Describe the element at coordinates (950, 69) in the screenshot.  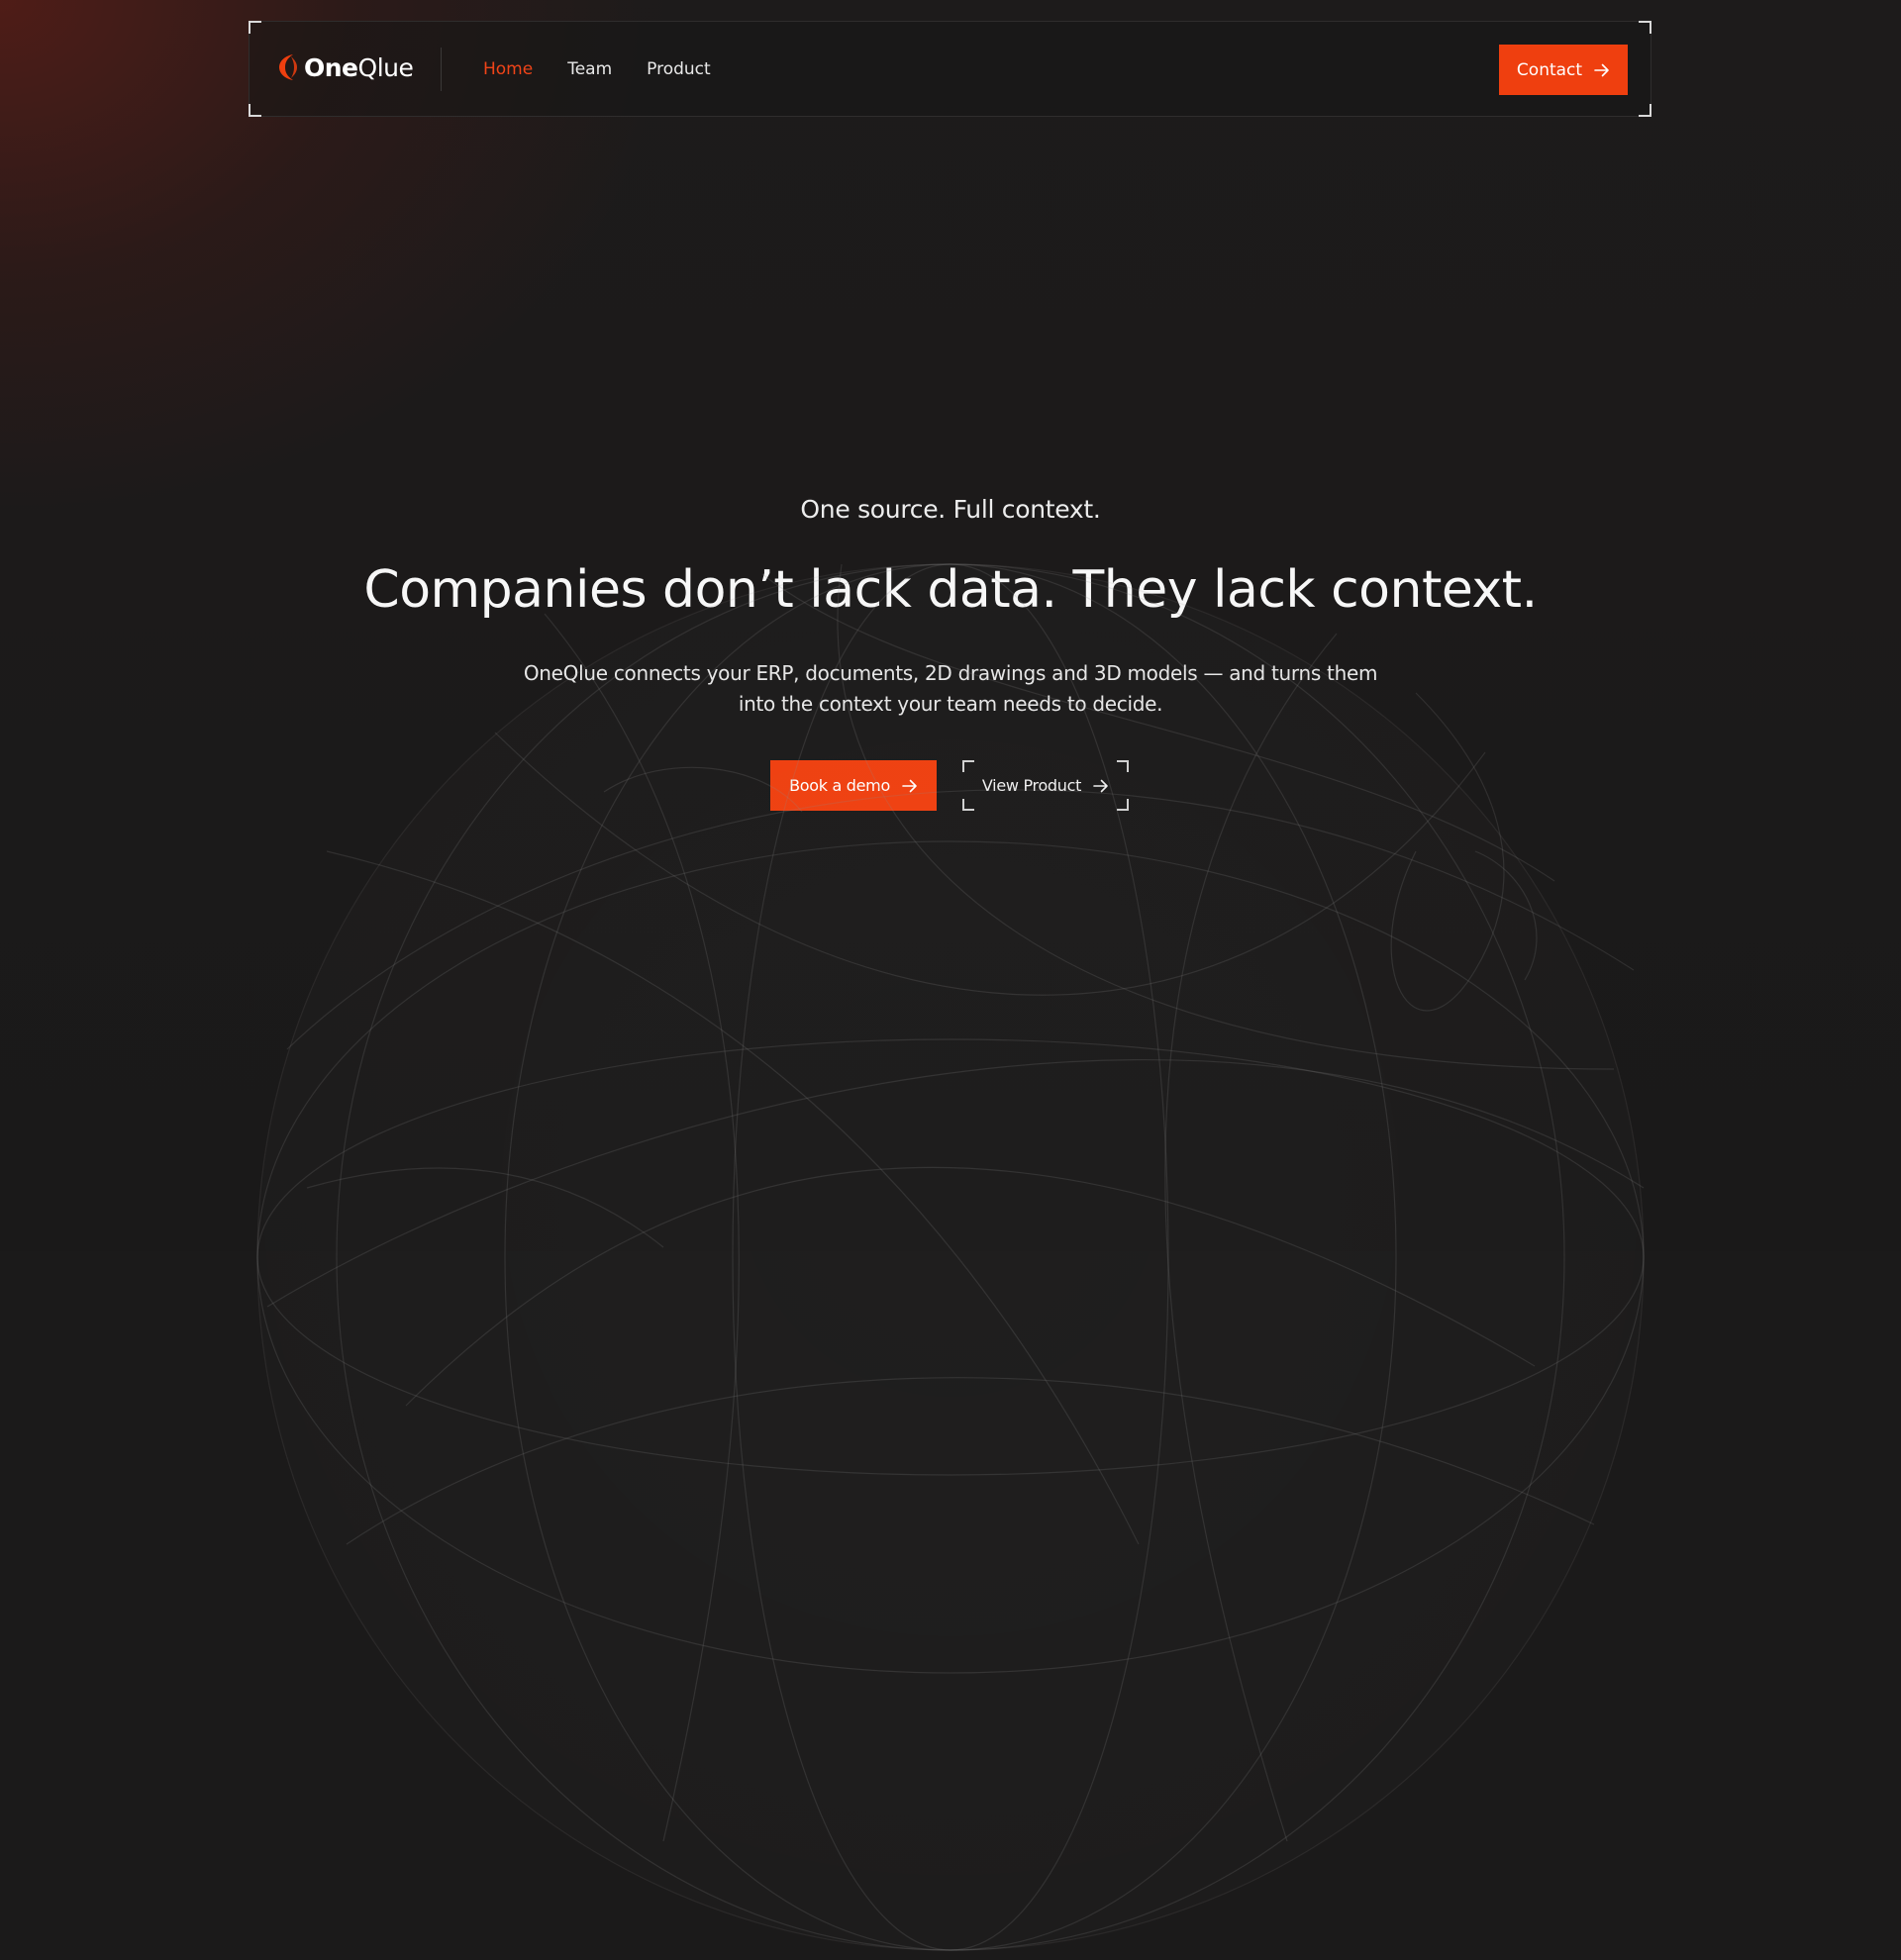
I see `top-navbar: OneQlue Home Team Product Contact` at that location.